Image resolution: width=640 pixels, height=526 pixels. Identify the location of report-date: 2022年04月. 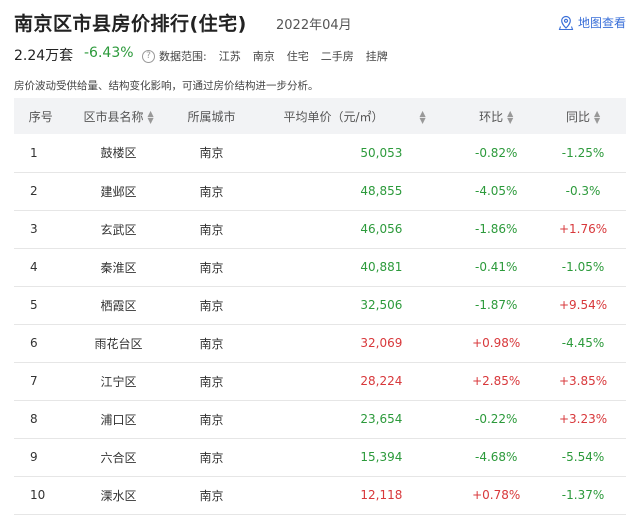
(314, 25).